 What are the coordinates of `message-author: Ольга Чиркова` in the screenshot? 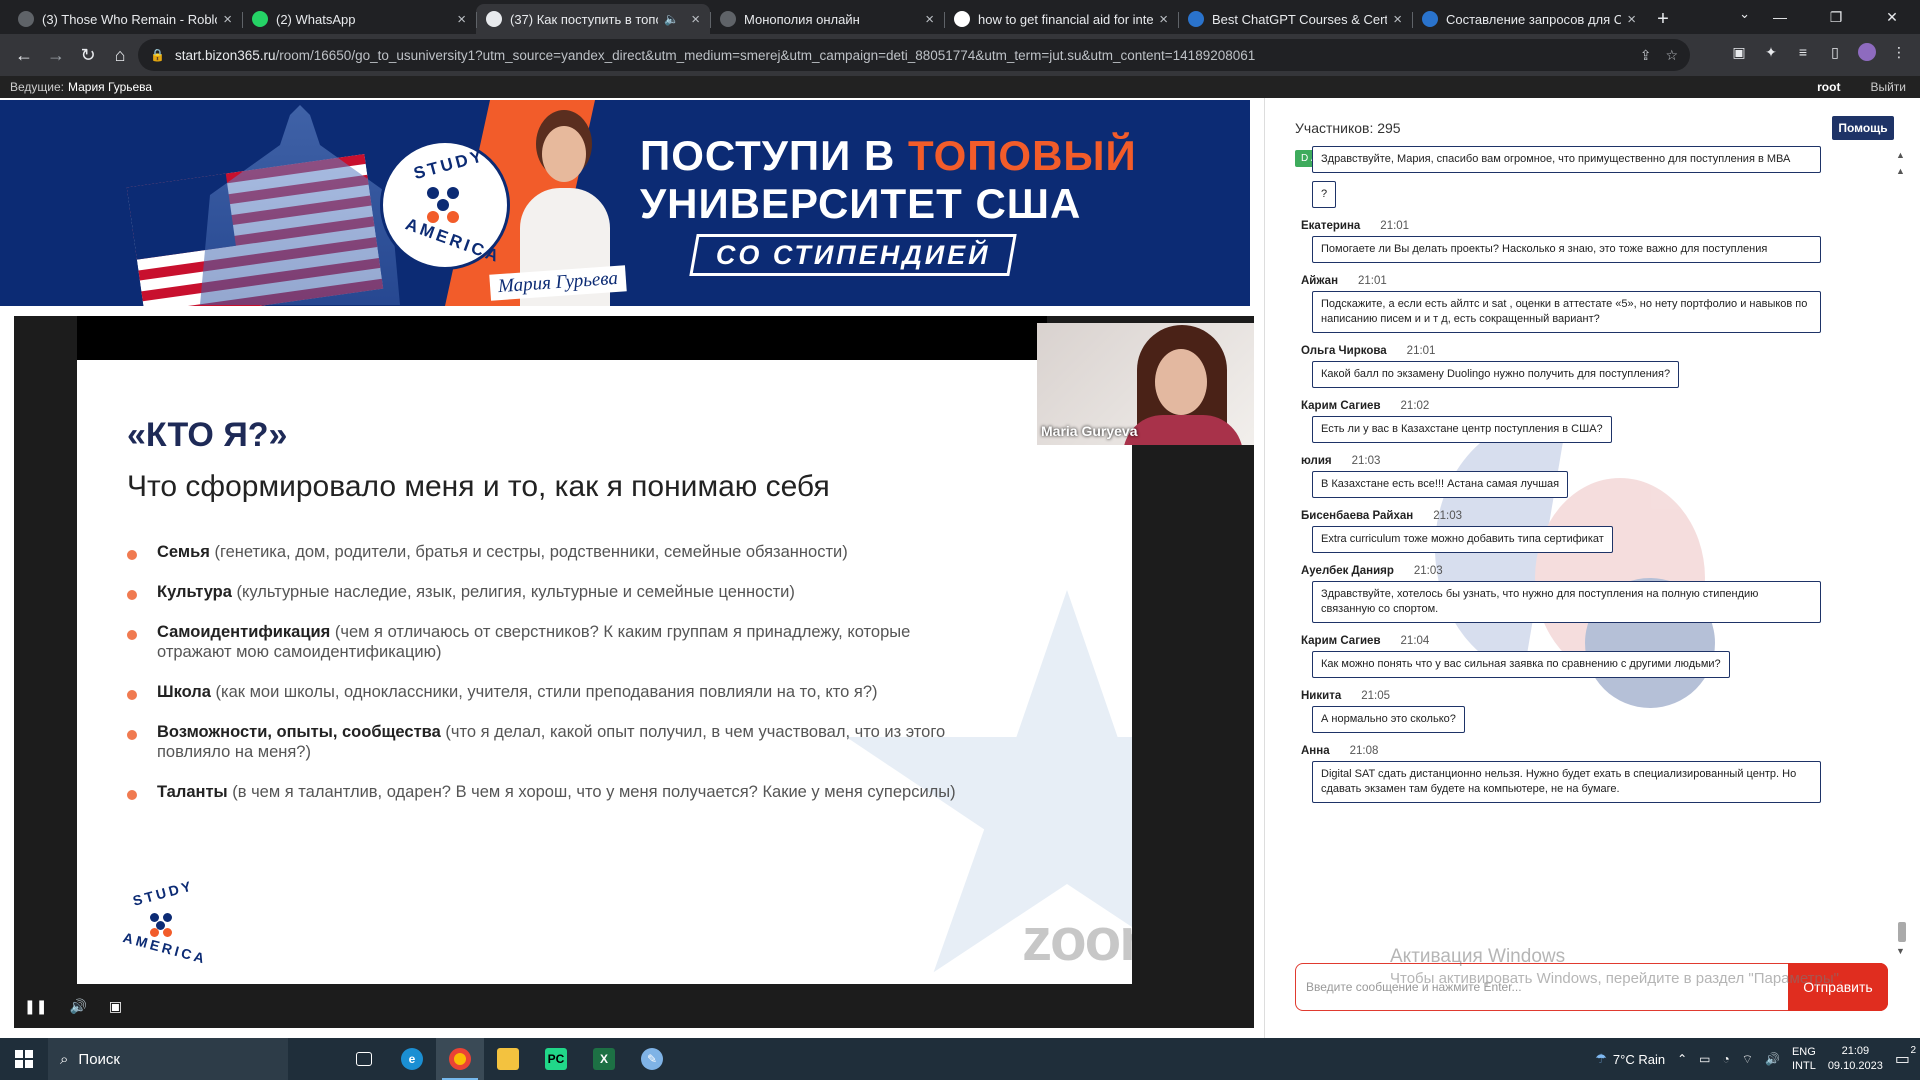 It's located at (1344, 351).